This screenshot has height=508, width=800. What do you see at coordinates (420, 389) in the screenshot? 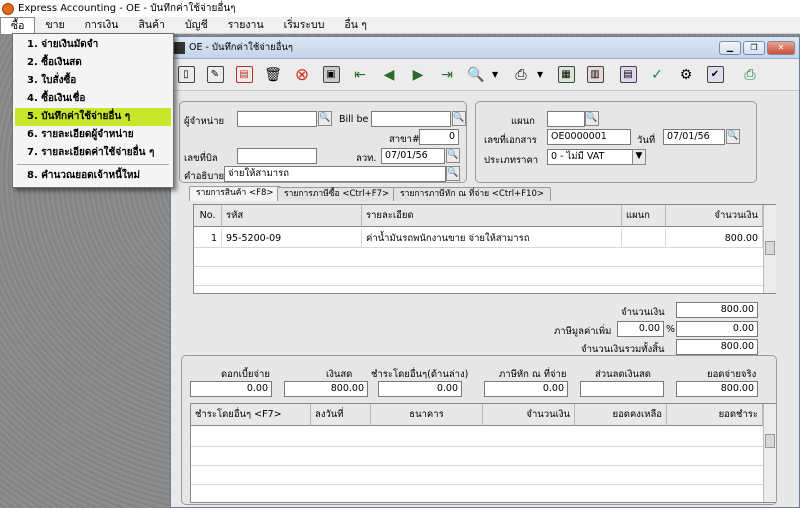
I see `other-payment-input: 0.00` at bounding box center [420, 389].